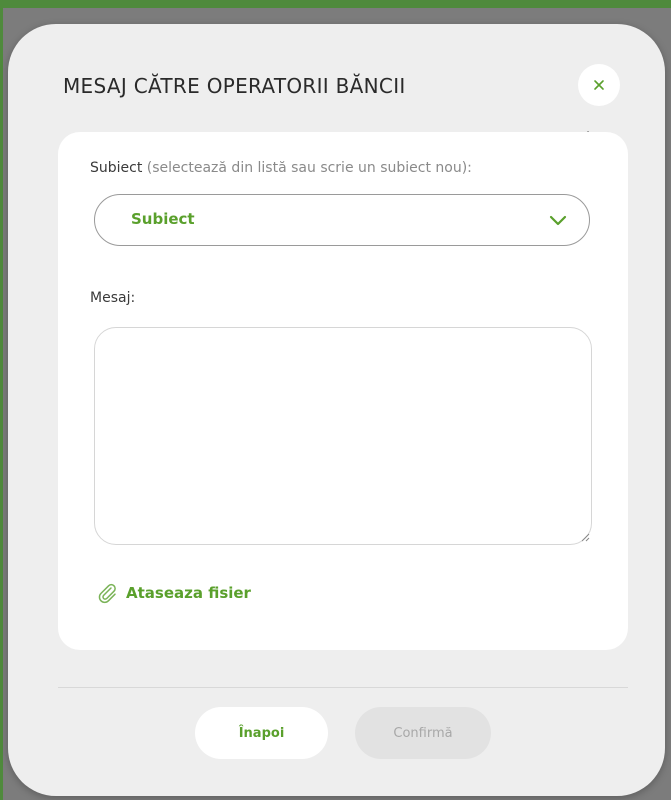  I want to click on backdrop-left-strip, so click(1, 400).